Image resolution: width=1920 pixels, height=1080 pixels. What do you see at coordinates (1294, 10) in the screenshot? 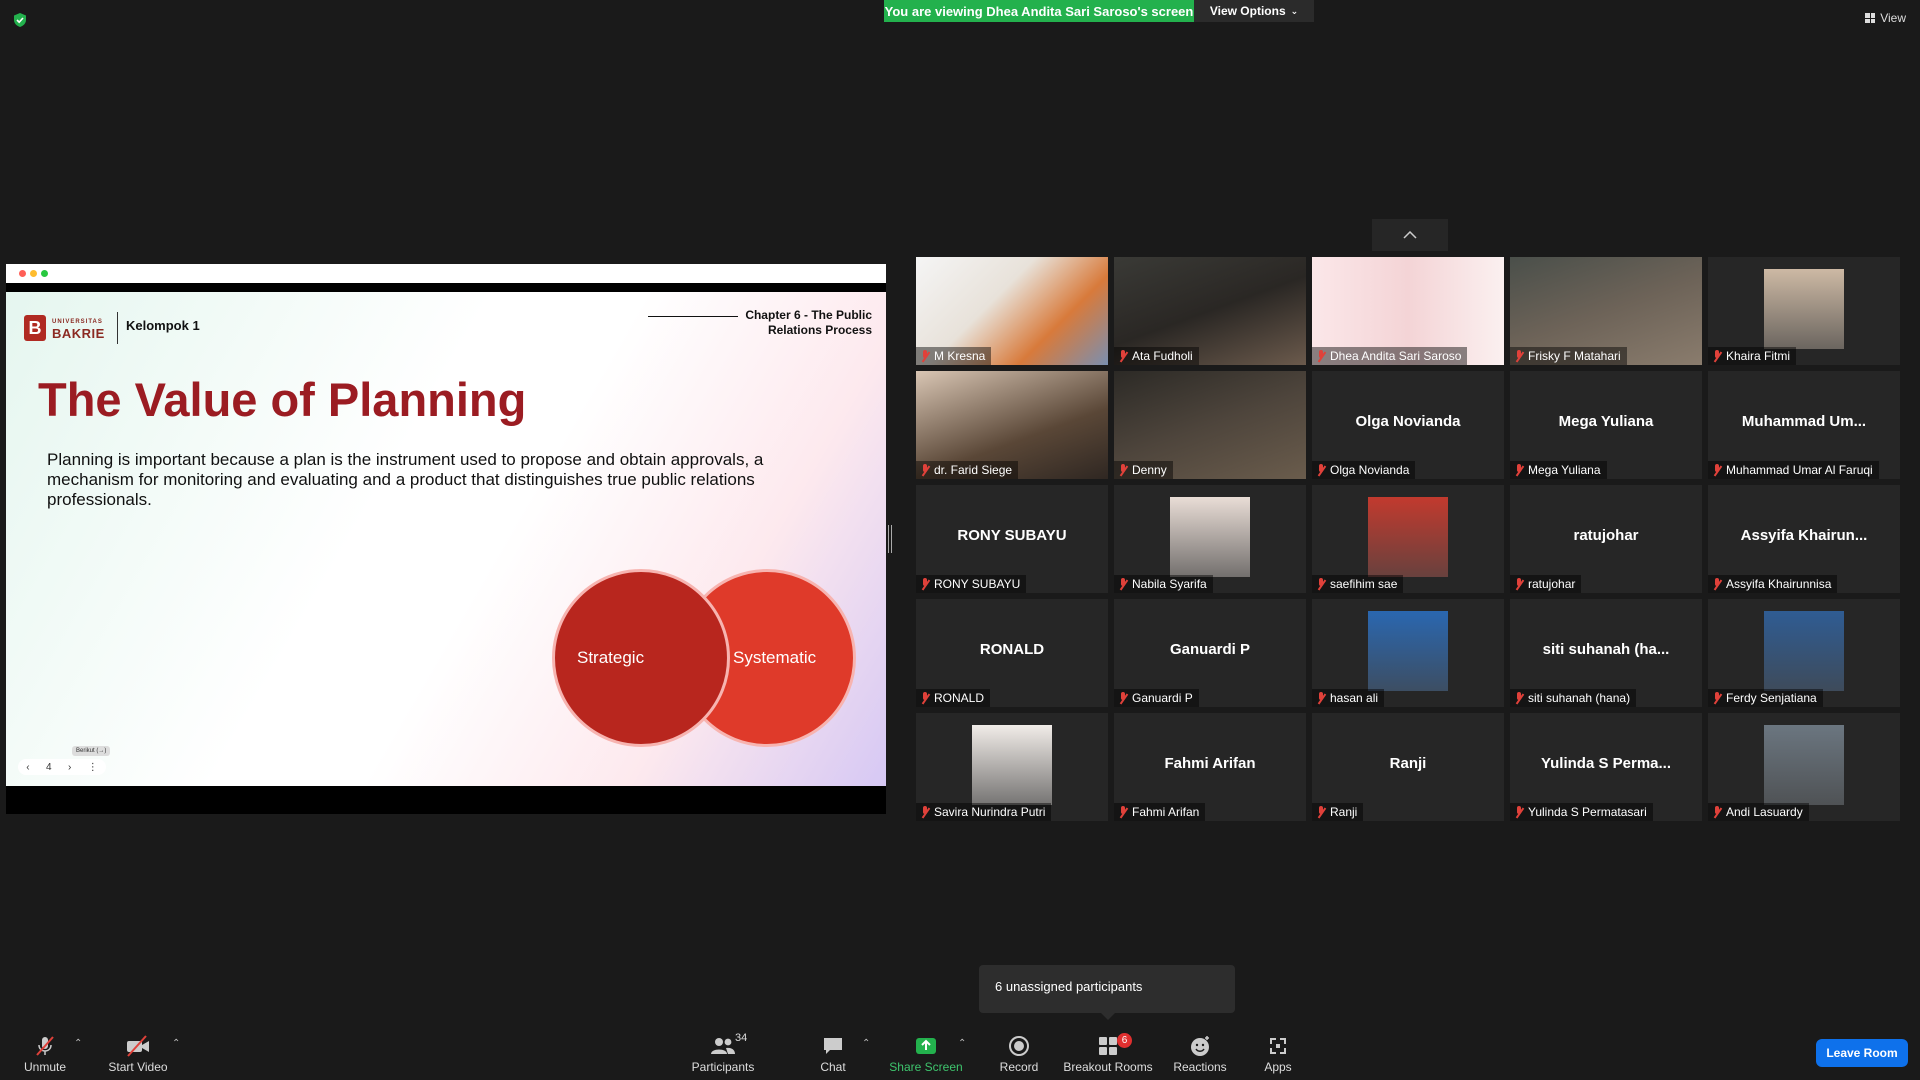
I see `chevron-down-icon: ⌄` at bounding box center [1294, 10].